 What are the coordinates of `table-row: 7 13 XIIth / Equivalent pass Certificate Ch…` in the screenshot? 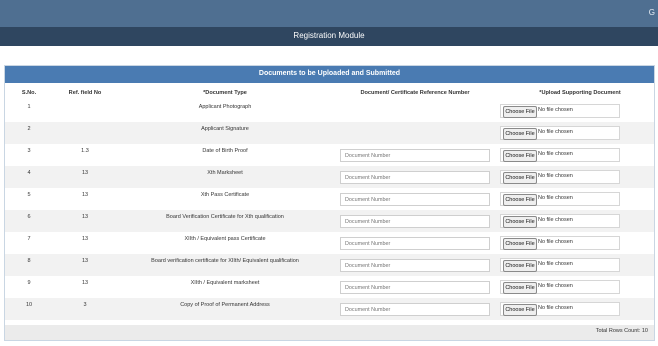 It's located at (329, 243).